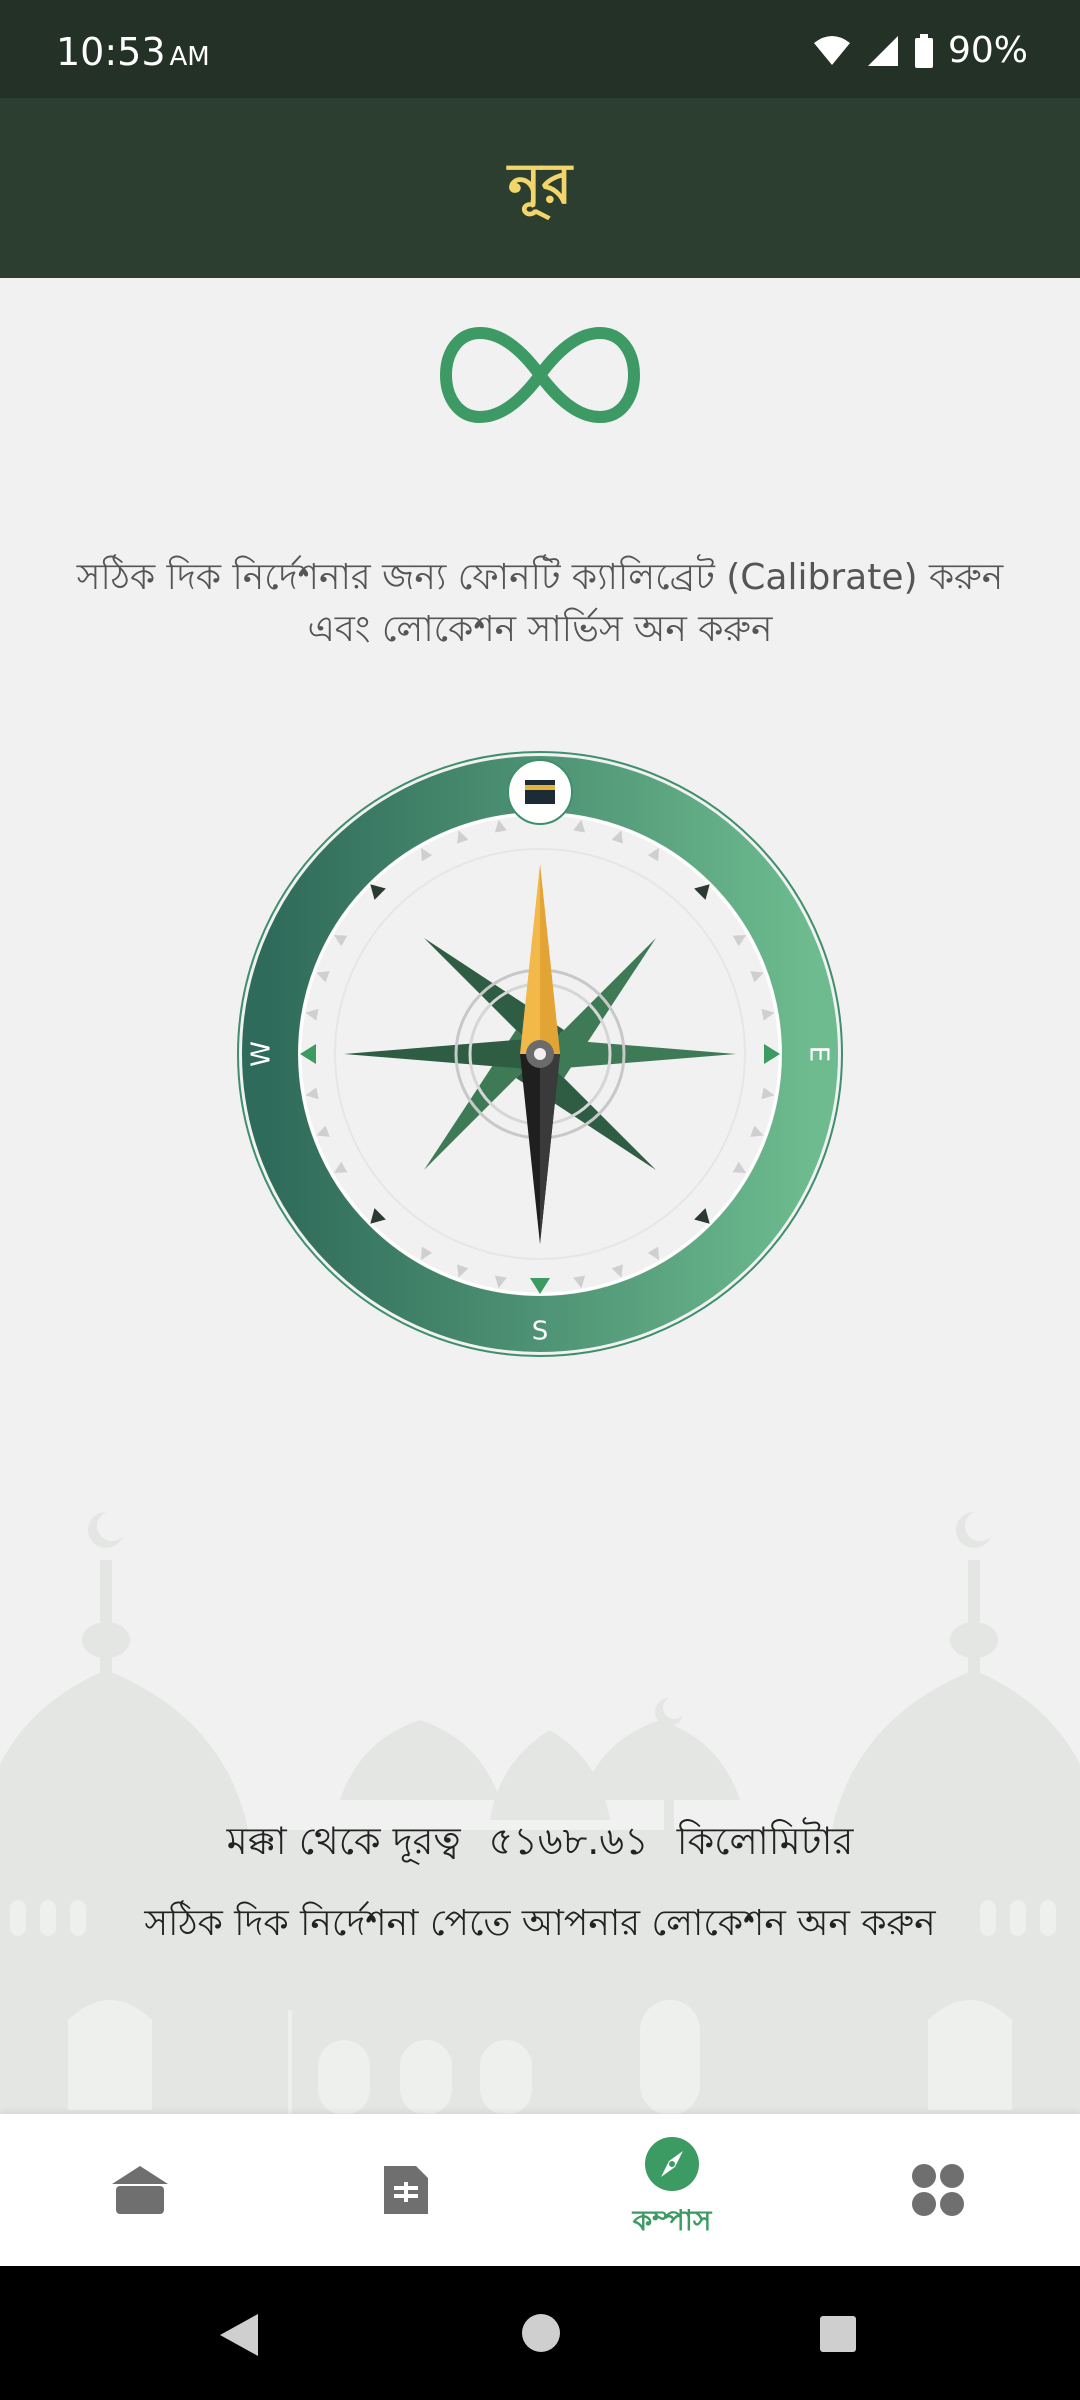 The height and width of the screenshot is (2400, 1080). I want to click on home-nav-icon, so click(541, 2333).